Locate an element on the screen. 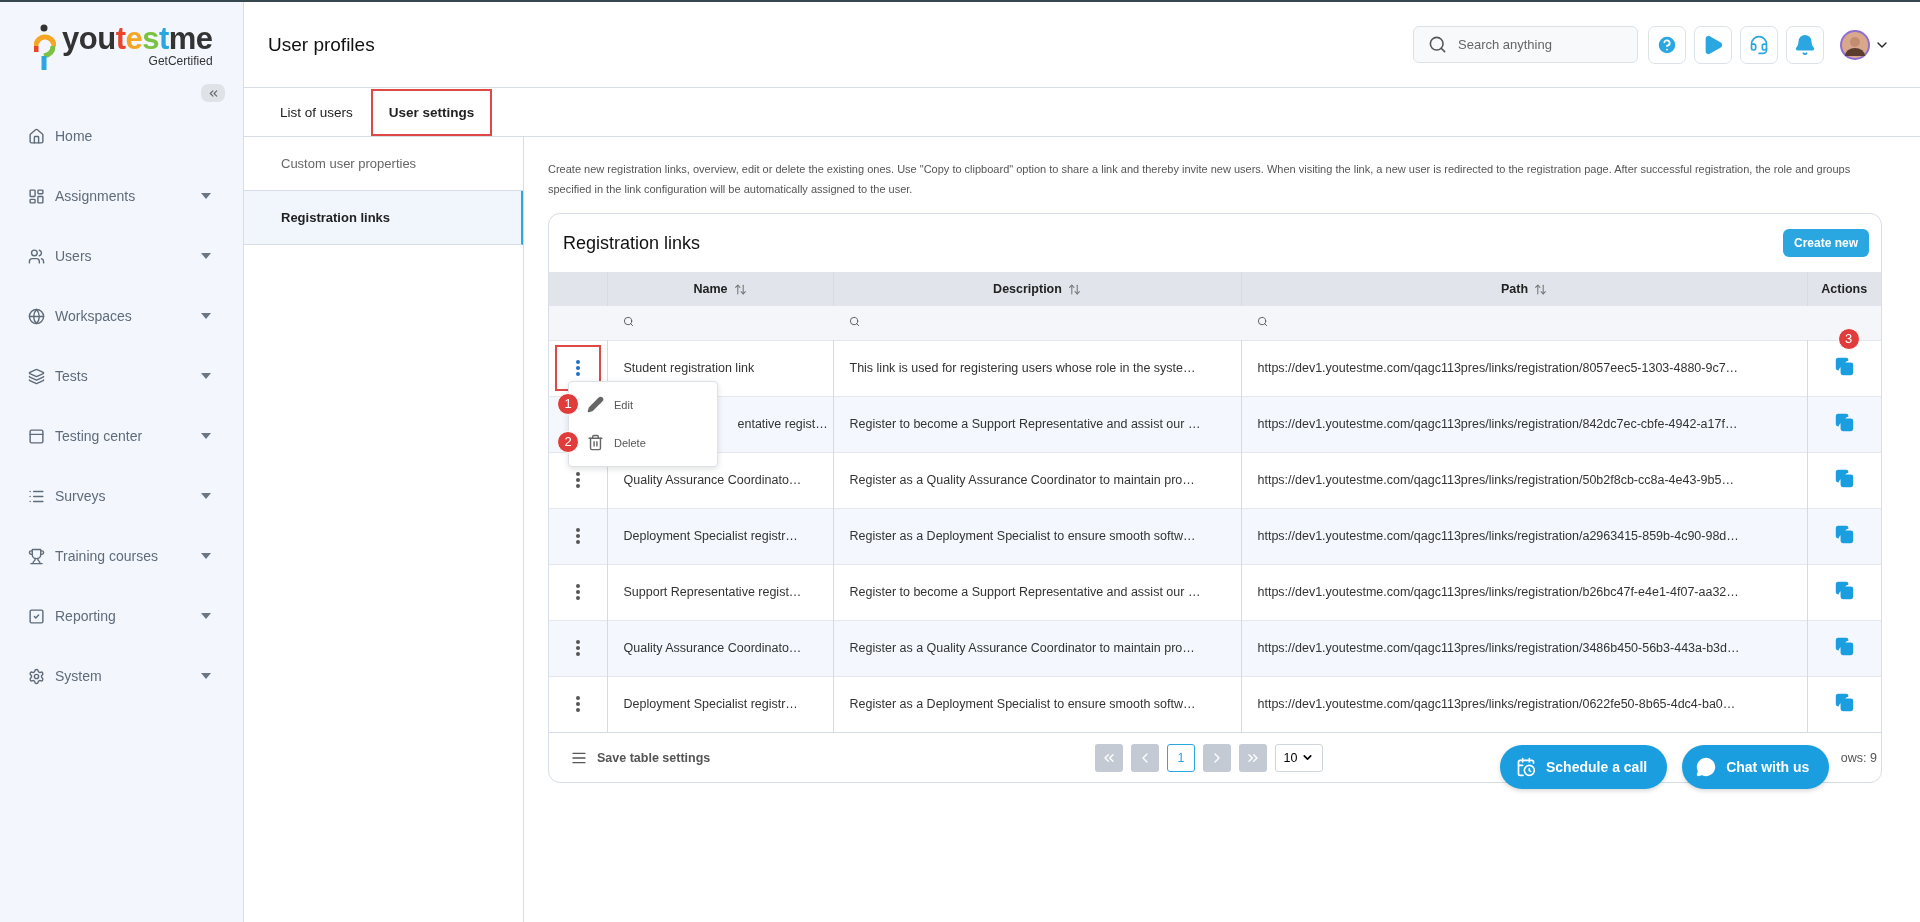 This screenshot has height=922, width=1920. trophy-icon is located at coordinates (36, 556).